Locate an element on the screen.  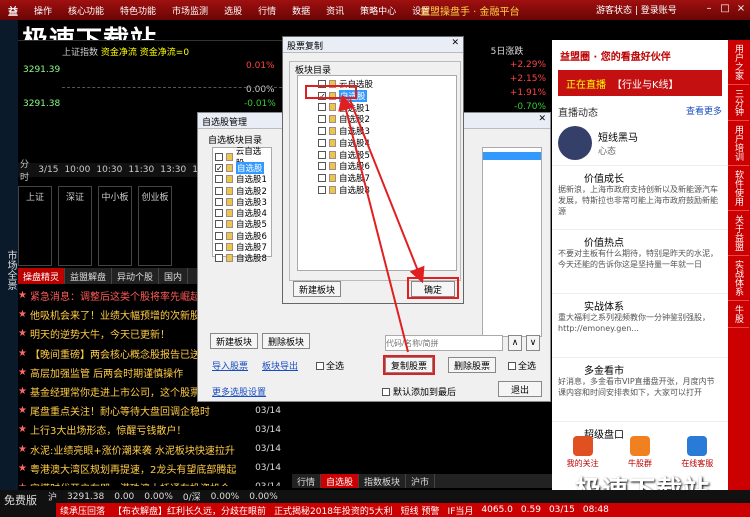
bottom-tab: 自选股 is located at coordinates (340, 481).